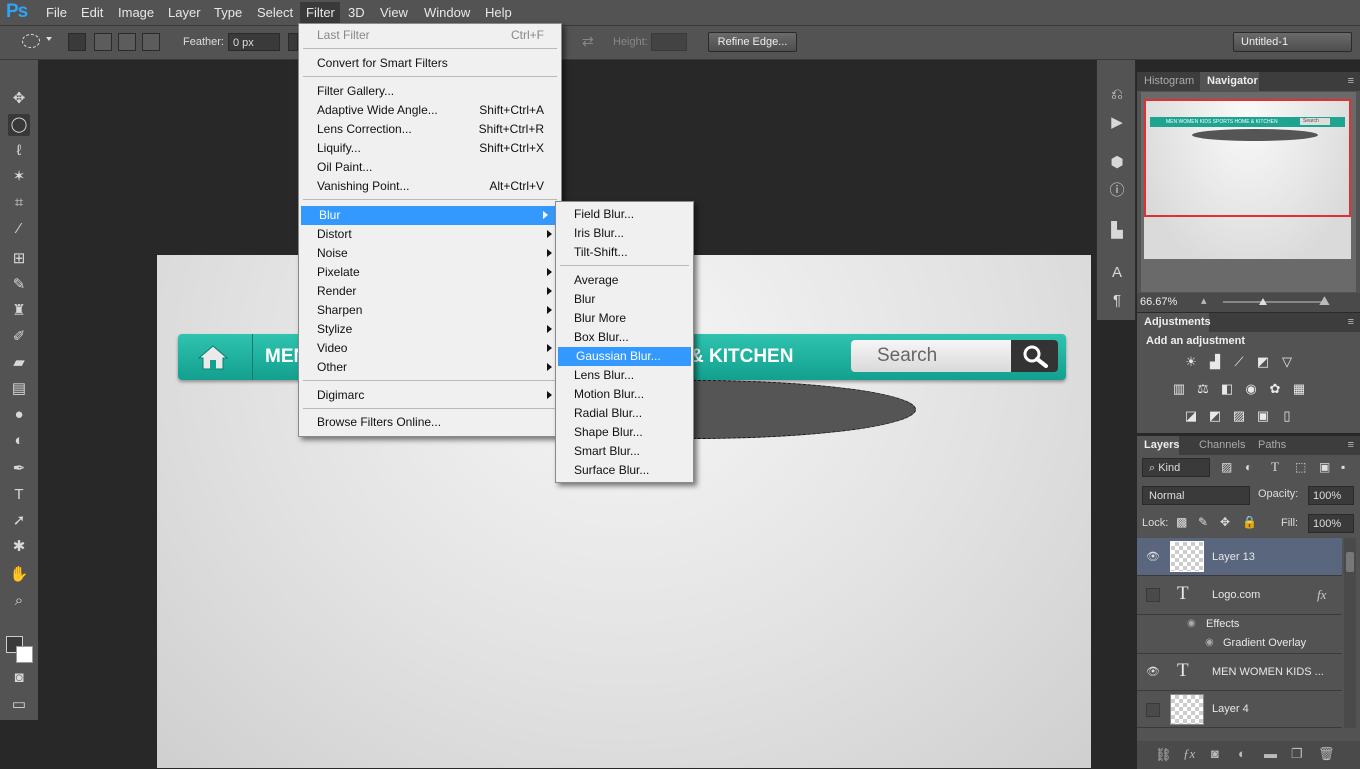  I want to click on zoom-in-icon: ⛰, so click(1324, 301).